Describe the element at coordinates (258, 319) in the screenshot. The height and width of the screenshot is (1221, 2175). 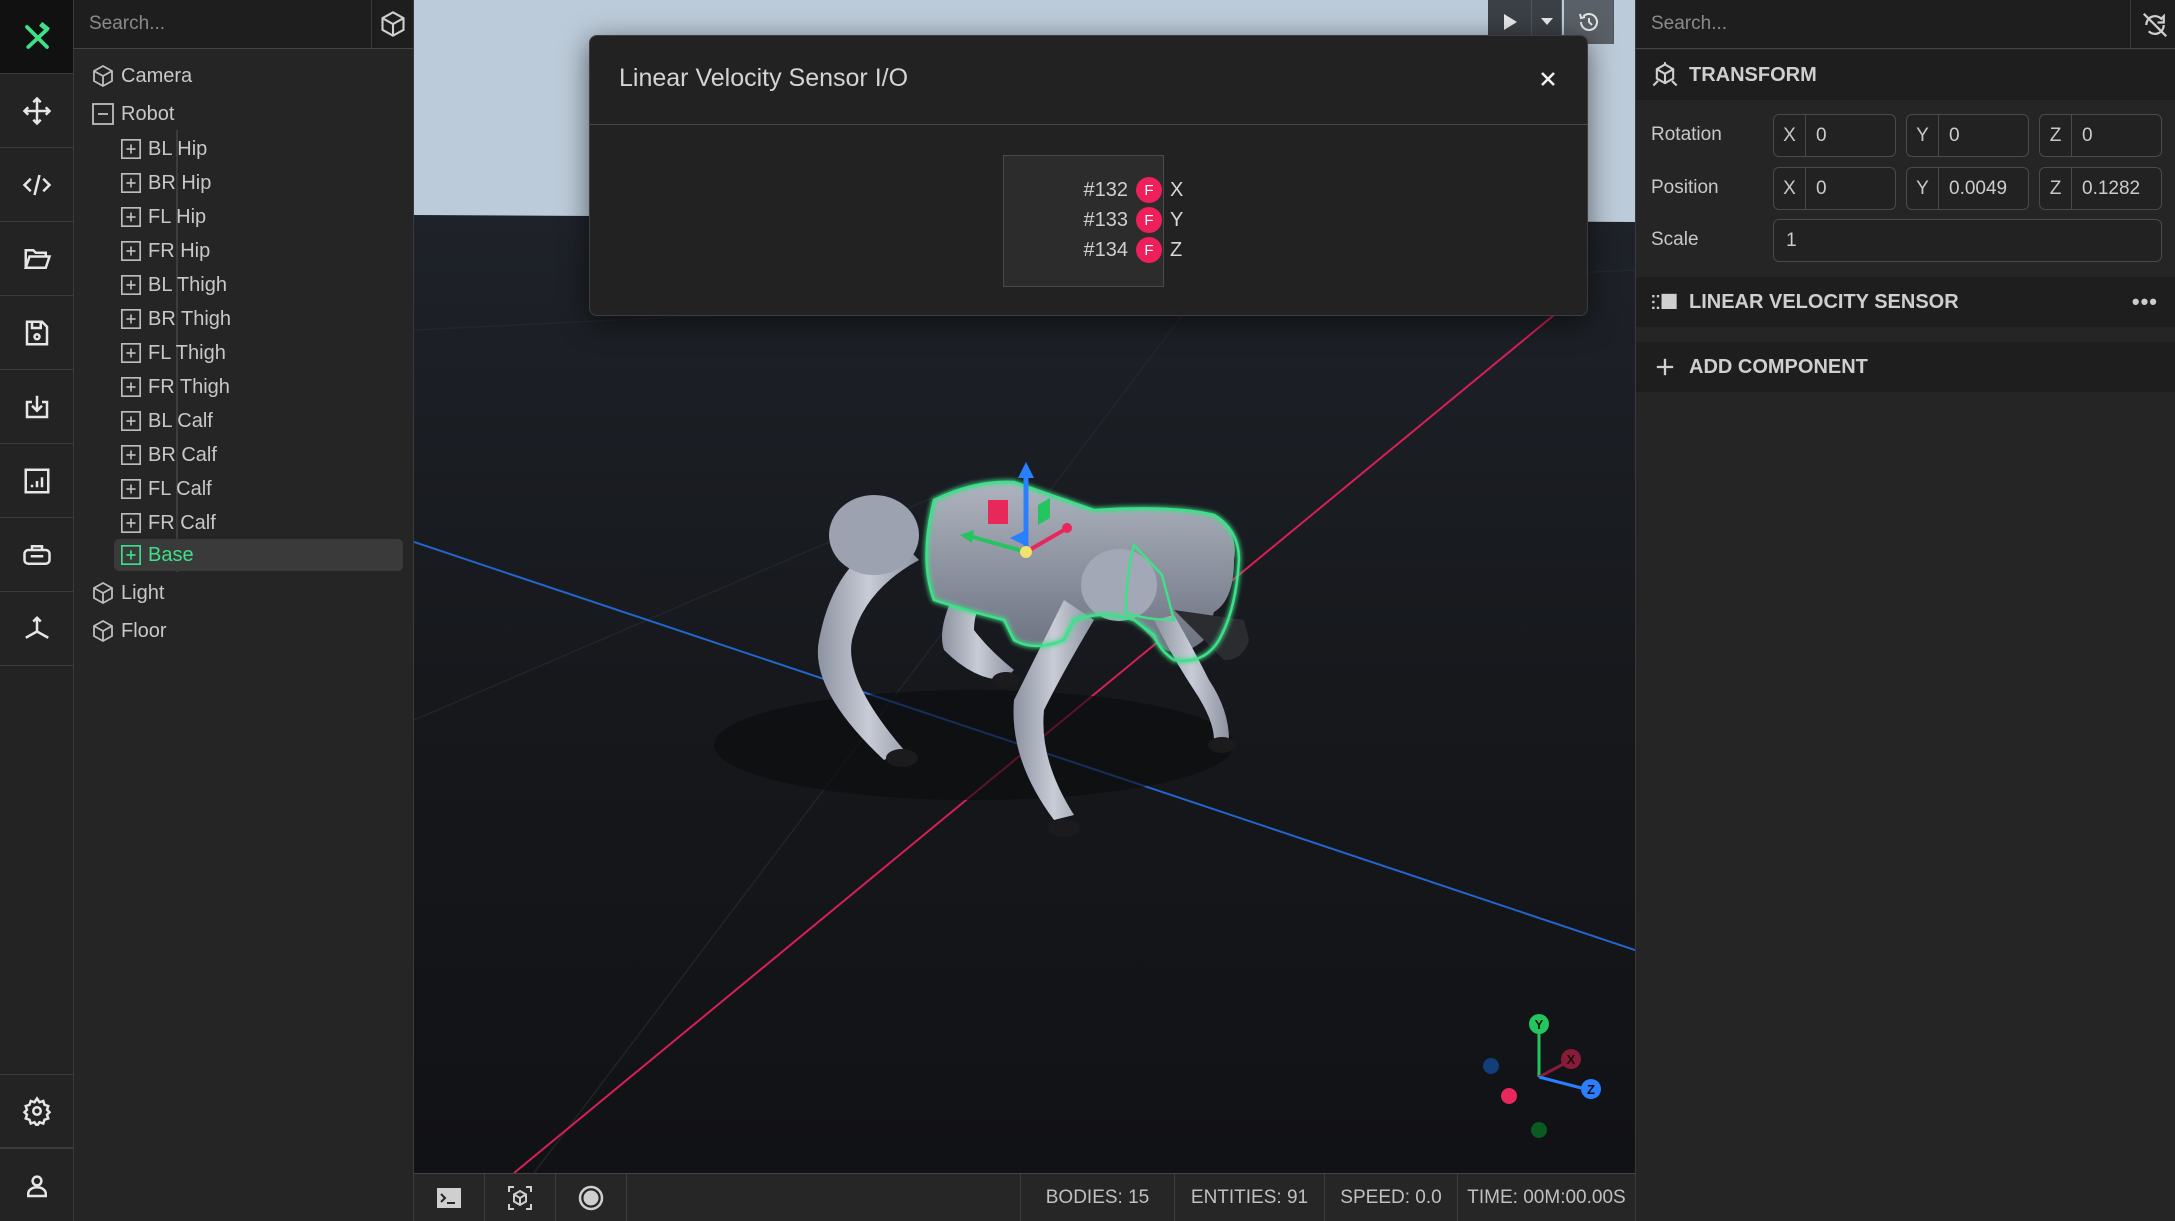
I see `tree-item-br-thigh: BR Thigh` at that location.